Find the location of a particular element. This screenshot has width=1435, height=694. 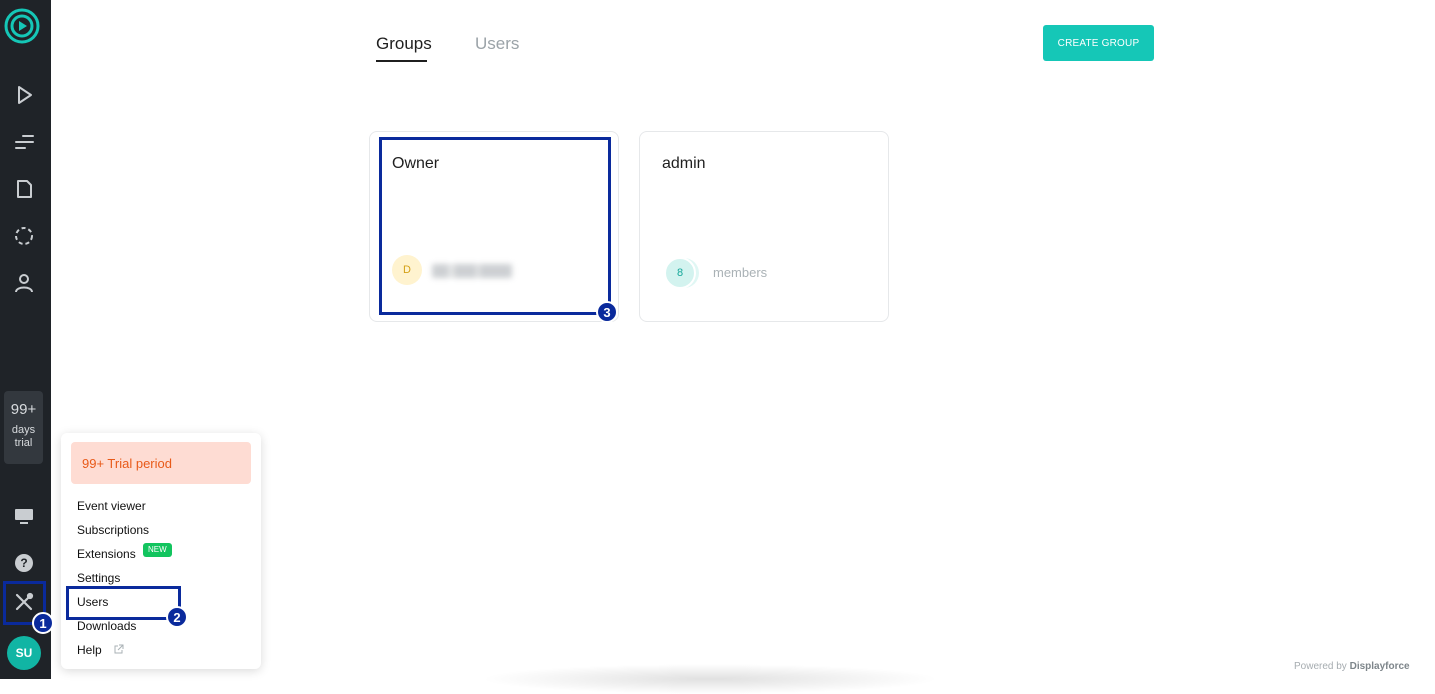

footer-powered-by: Powered by Displayforce is located at coordinates (1352, 666).